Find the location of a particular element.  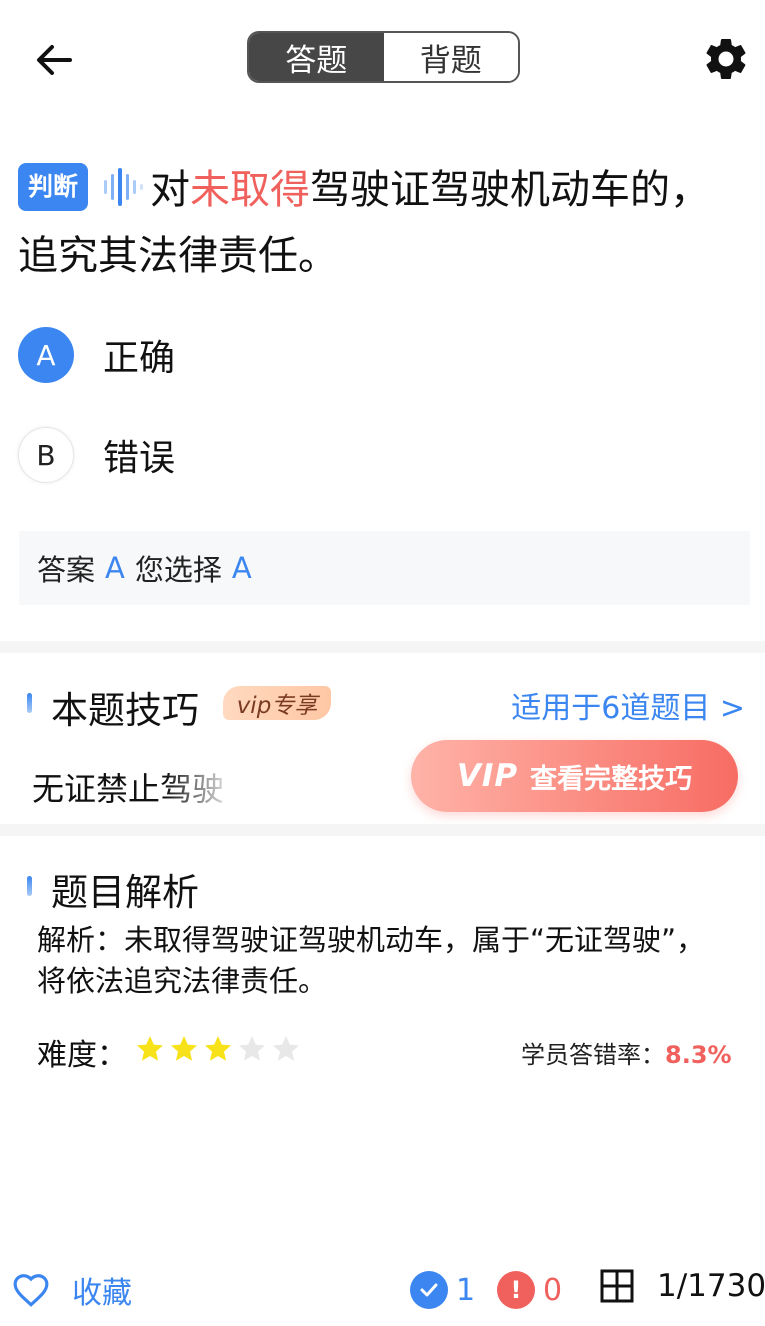

question-text: 判断 对未取得驾驶证驾驶机动车的，追究其法律责任。 is located at coordinates (383, 223).